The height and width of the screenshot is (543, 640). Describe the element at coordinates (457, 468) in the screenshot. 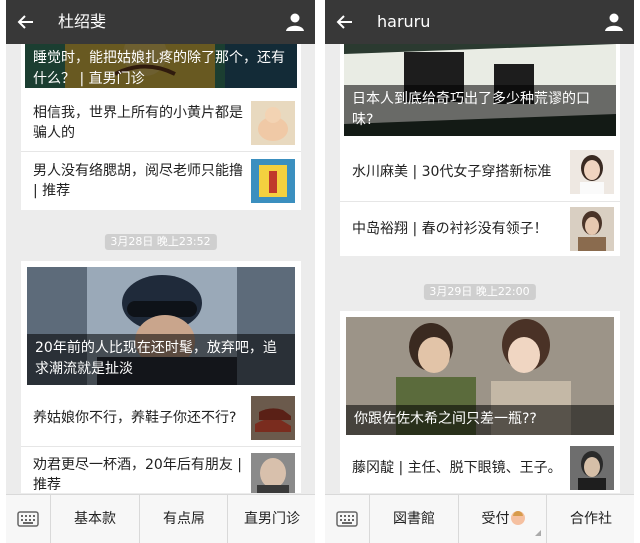

I see `list-item-title: 藤冈靛 | 主任、脱下眼镜、王子。` at that location.